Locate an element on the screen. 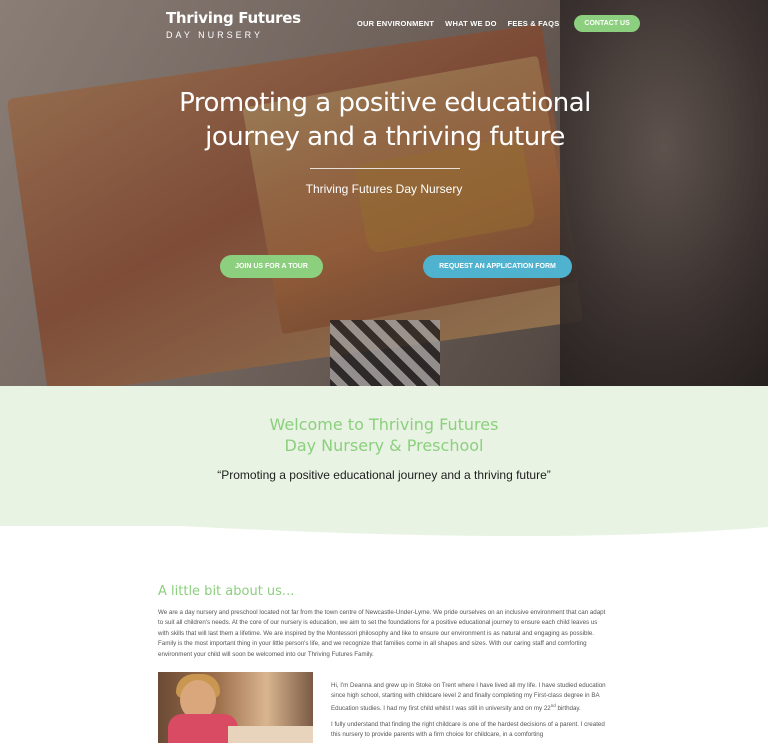  welcome-title-line2: Day Nursery & Preschool is located at coordinates (384, 445).